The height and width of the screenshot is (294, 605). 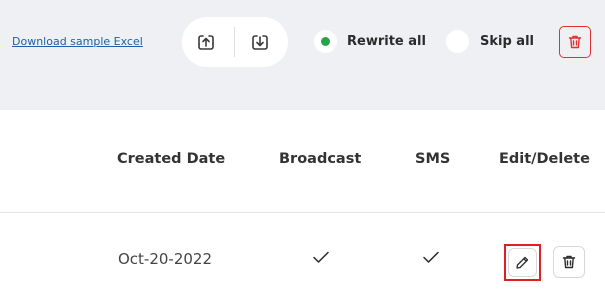 What do you see at coordinates (507, 41) in the screenshot?
I see `skip-all-label: Skip all` at bounding box center [507, 41].